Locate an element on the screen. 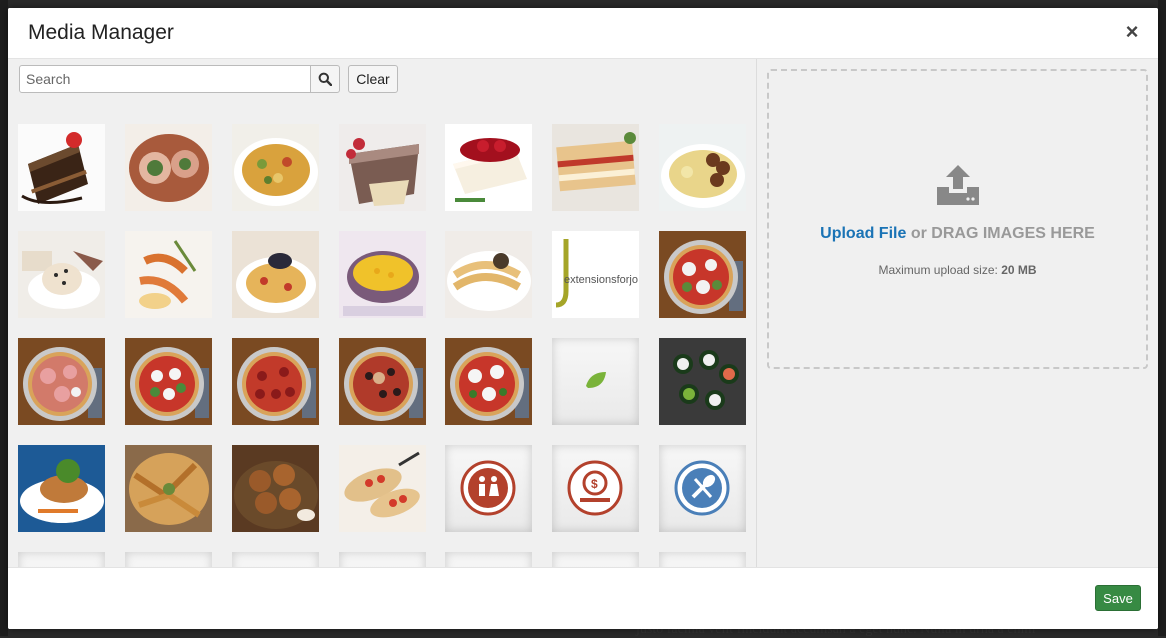  chocolate-cake-image is located at coordinates (61, 167).